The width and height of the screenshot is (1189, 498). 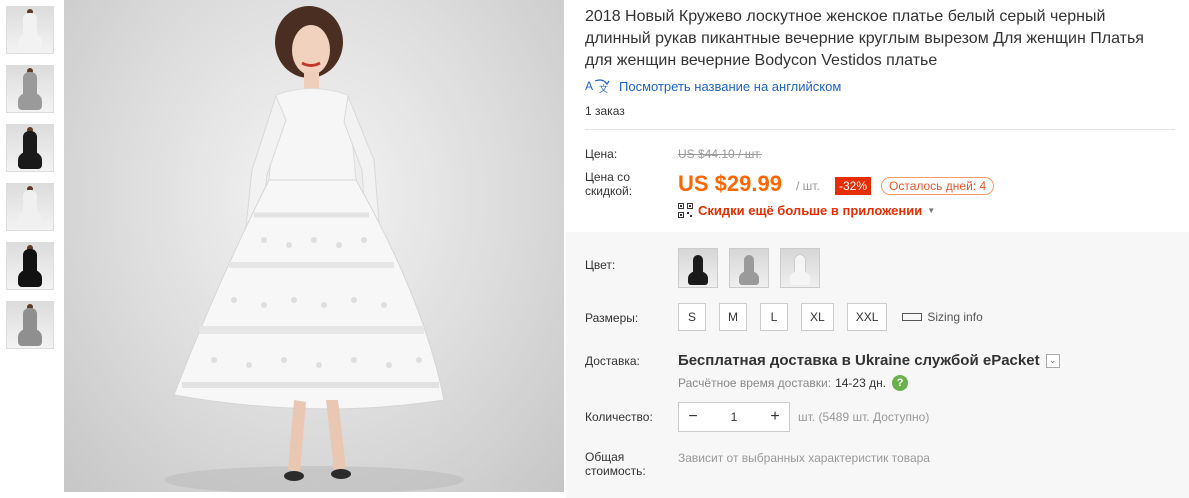 I want to click on translate-link-label: Посмотреть название на английском, so click(x=730, y=86).